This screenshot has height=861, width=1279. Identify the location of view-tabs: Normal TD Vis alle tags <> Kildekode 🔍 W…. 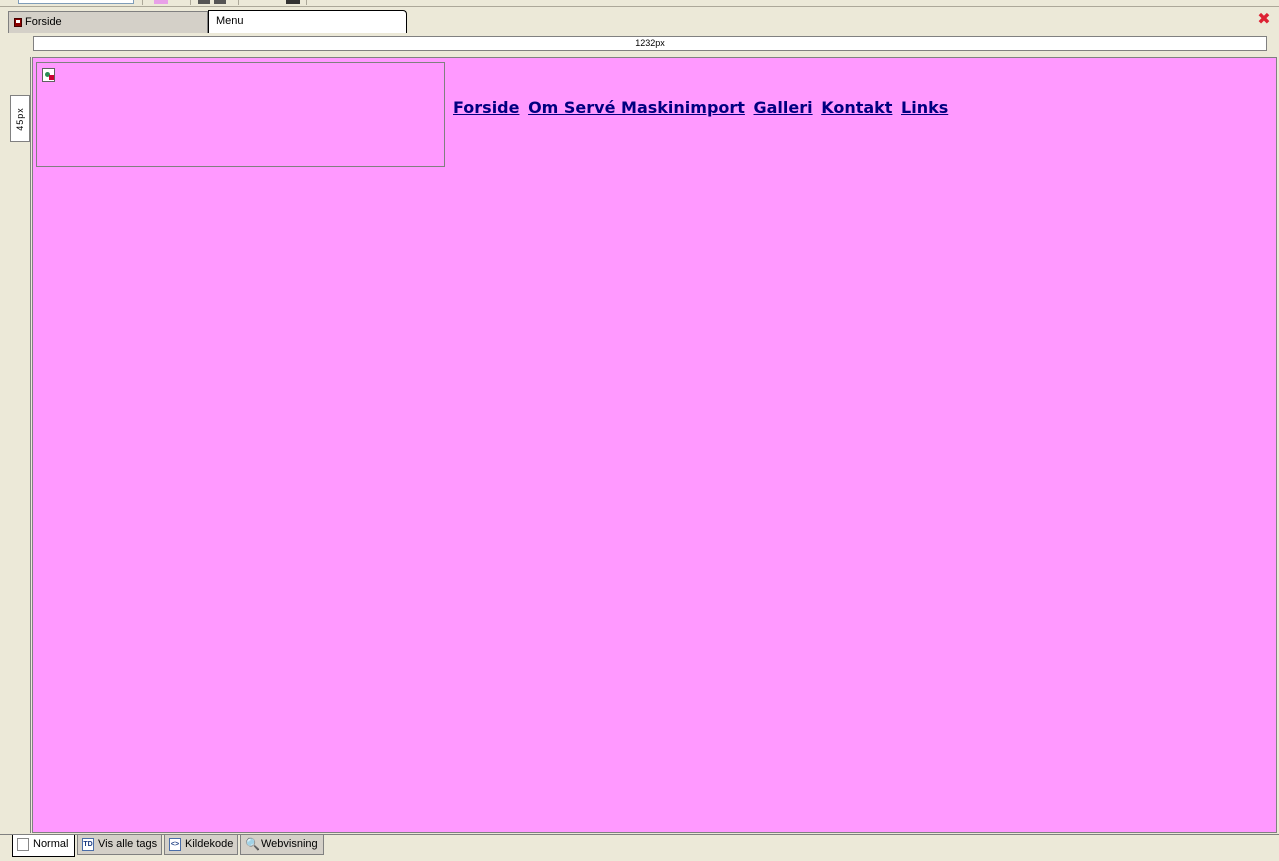
(639, 847).